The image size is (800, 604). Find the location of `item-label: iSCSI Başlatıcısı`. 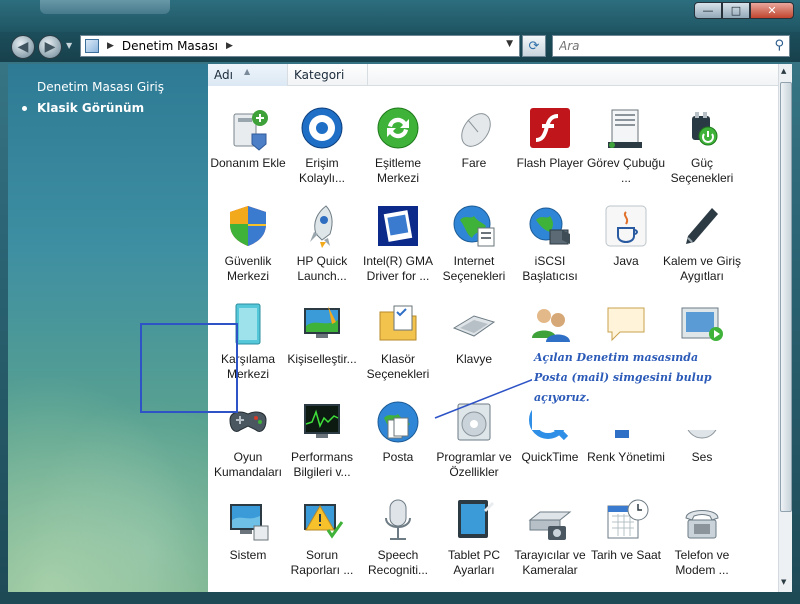

item-label: iSCSI Başlatıcısı is located at coordinates (550, 268).